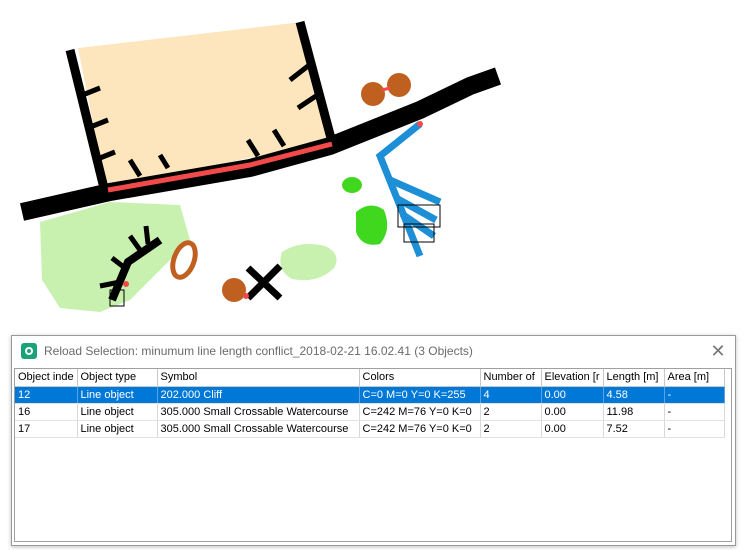 This screenshot has width=744, height=550. What do you see at coordinates (46, 378) in the screenshot?
I see `column-header-object-index: Object inde` at bounding box center [46, 378].